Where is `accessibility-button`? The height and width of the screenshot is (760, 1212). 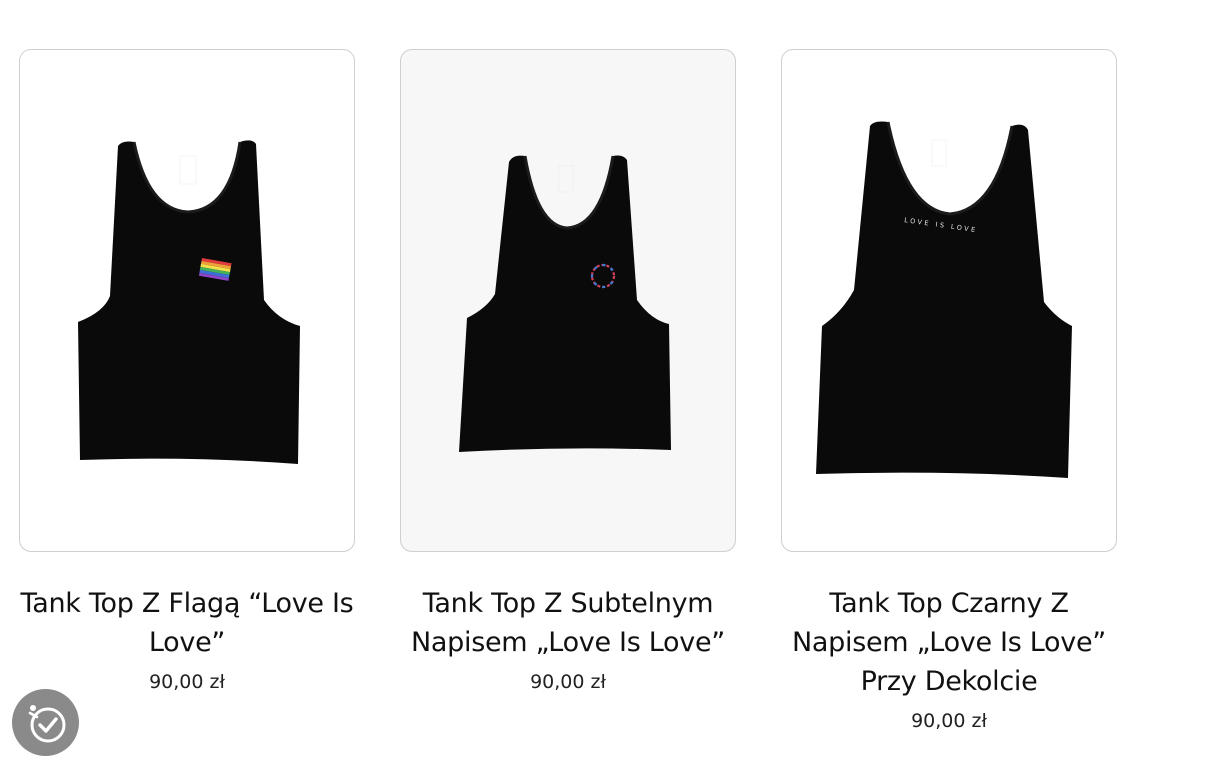
accessibility-button is located at coordinates (45, 722).